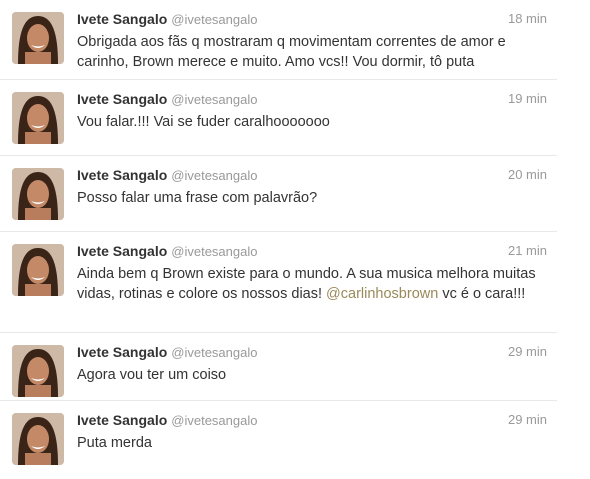  Describe the element at coordinates (482, 294) in the screenshot. I see `tweet-text-part: vc é o cara!!!` at that location.